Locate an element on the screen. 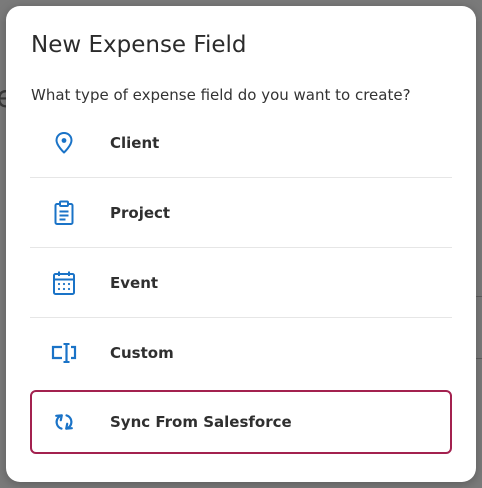 This screenshot has height=488, width=482. option-label: Custom is located at coordinates (142, 353).